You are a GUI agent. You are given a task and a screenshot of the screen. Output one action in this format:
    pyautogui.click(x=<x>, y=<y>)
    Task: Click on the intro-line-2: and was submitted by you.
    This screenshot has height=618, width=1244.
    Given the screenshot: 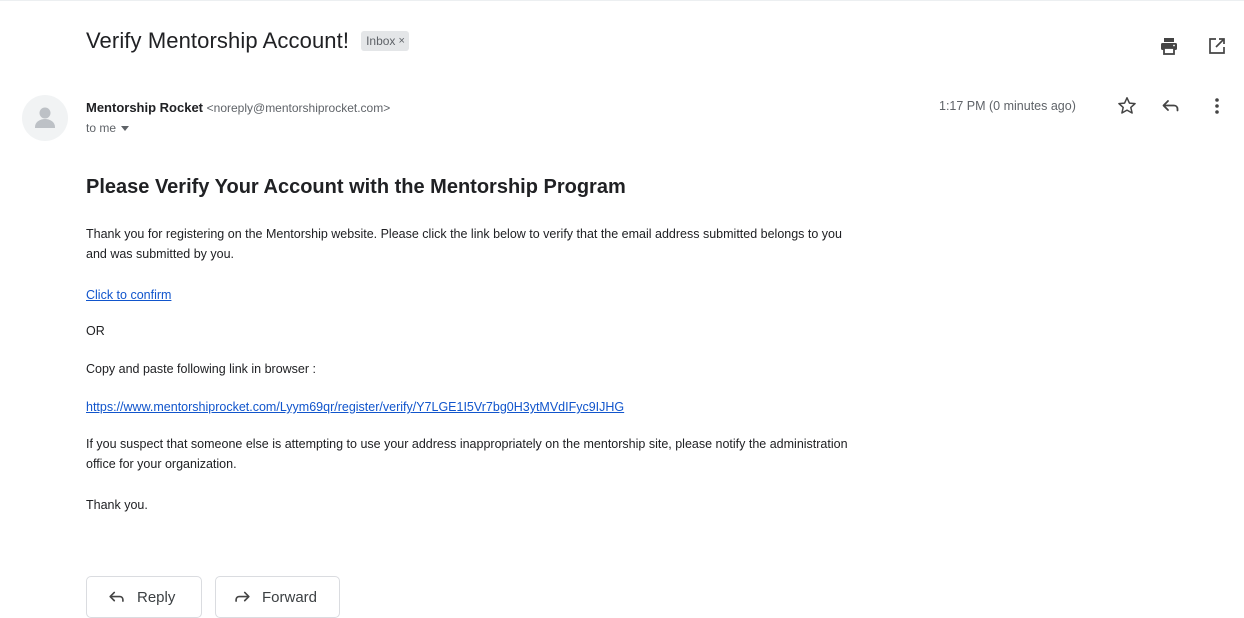 What is the action you would take?
    pyautogui.click(x=160, y=254)
    